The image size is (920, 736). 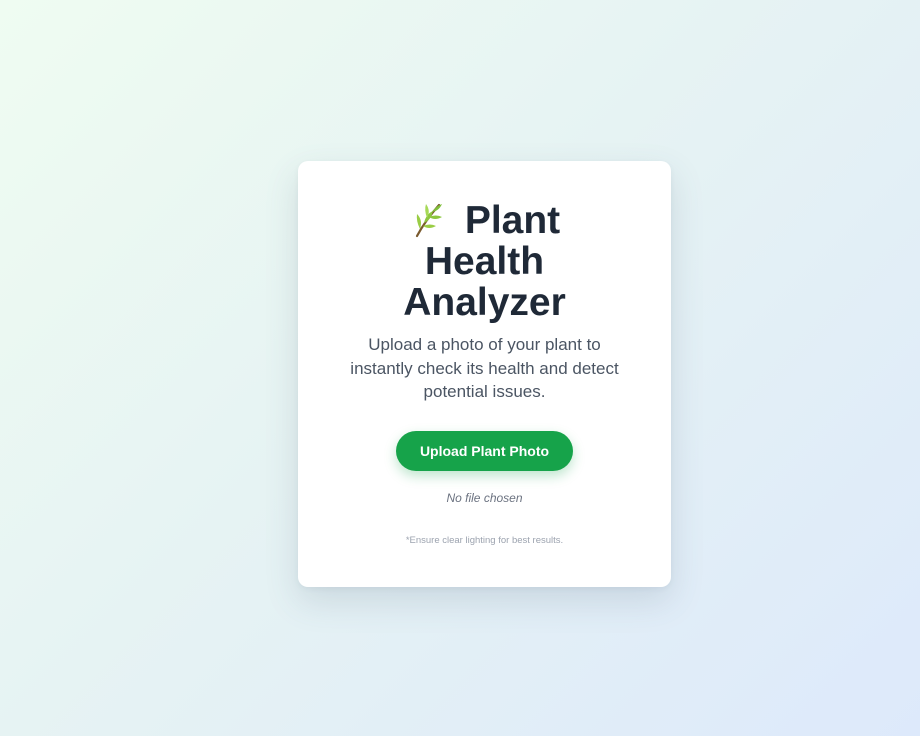 I want to click on title-line-2: Health, so click(x=484, y=261).